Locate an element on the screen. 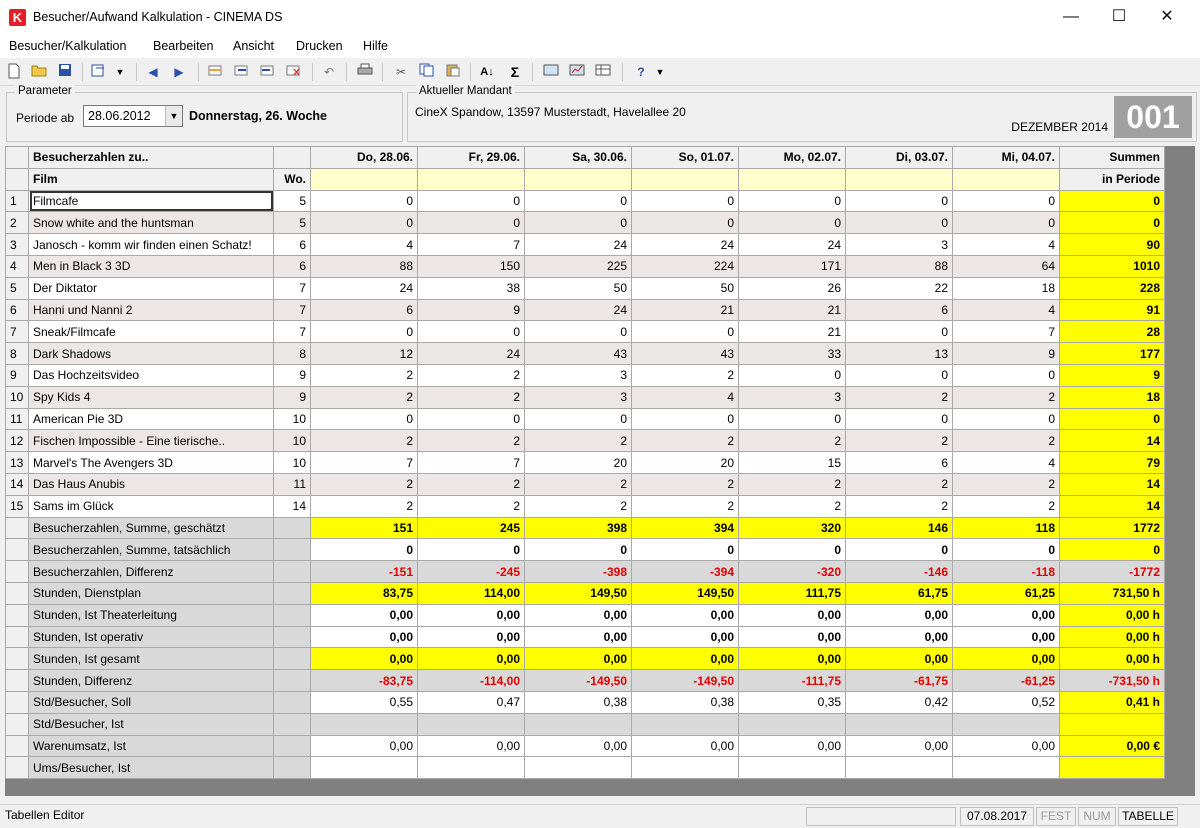 The height and width of the screenshot is (828, 1200). table-icon is located at coordinates (603, 72).